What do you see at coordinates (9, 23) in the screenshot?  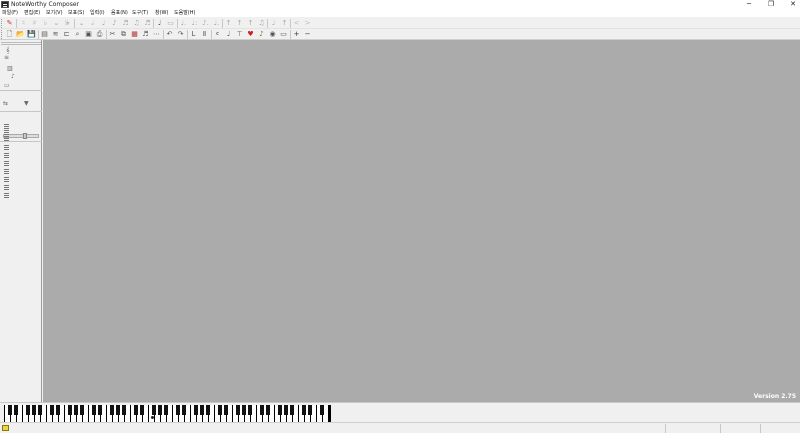 I see `note-entry-icon: ✎` at bounding box center [9, 23].